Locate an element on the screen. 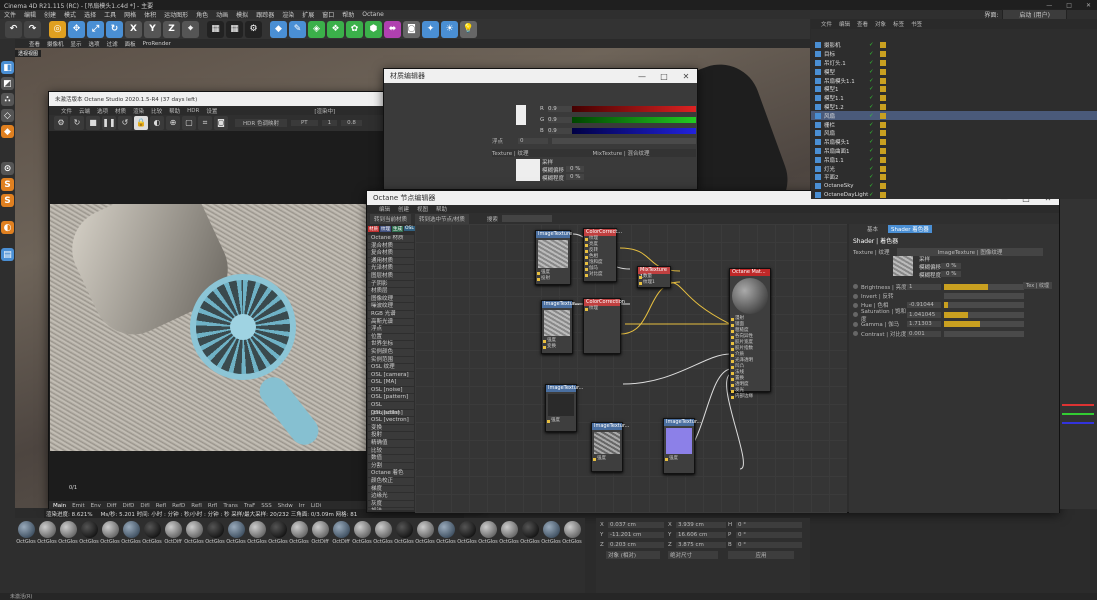 This screenshot has width=1097, height=600. menu-window: 窗口 is located at coordinates (328, 14).